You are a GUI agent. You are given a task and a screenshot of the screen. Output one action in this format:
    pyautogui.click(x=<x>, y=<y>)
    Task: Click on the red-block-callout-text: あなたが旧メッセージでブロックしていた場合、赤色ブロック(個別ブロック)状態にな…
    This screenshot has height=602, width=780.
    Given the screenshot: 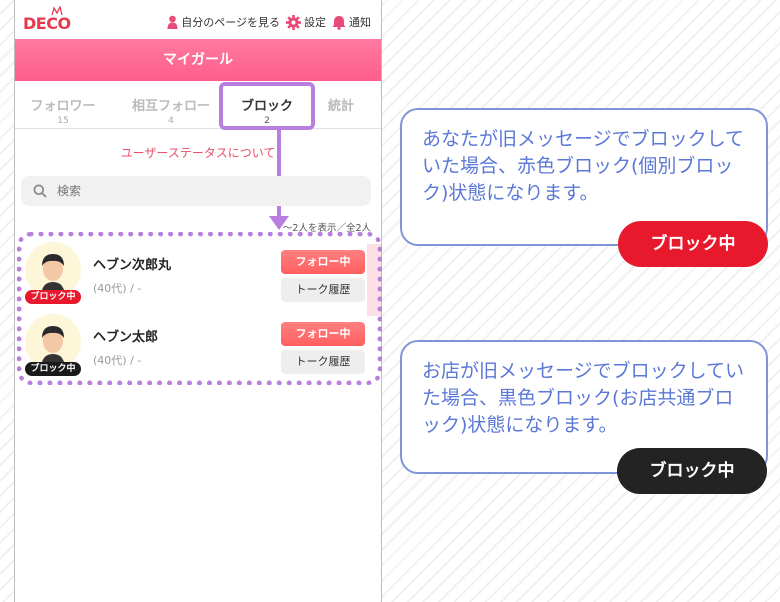 What is the action you would take?
    pyautogui.click(x=583, y=166)
    